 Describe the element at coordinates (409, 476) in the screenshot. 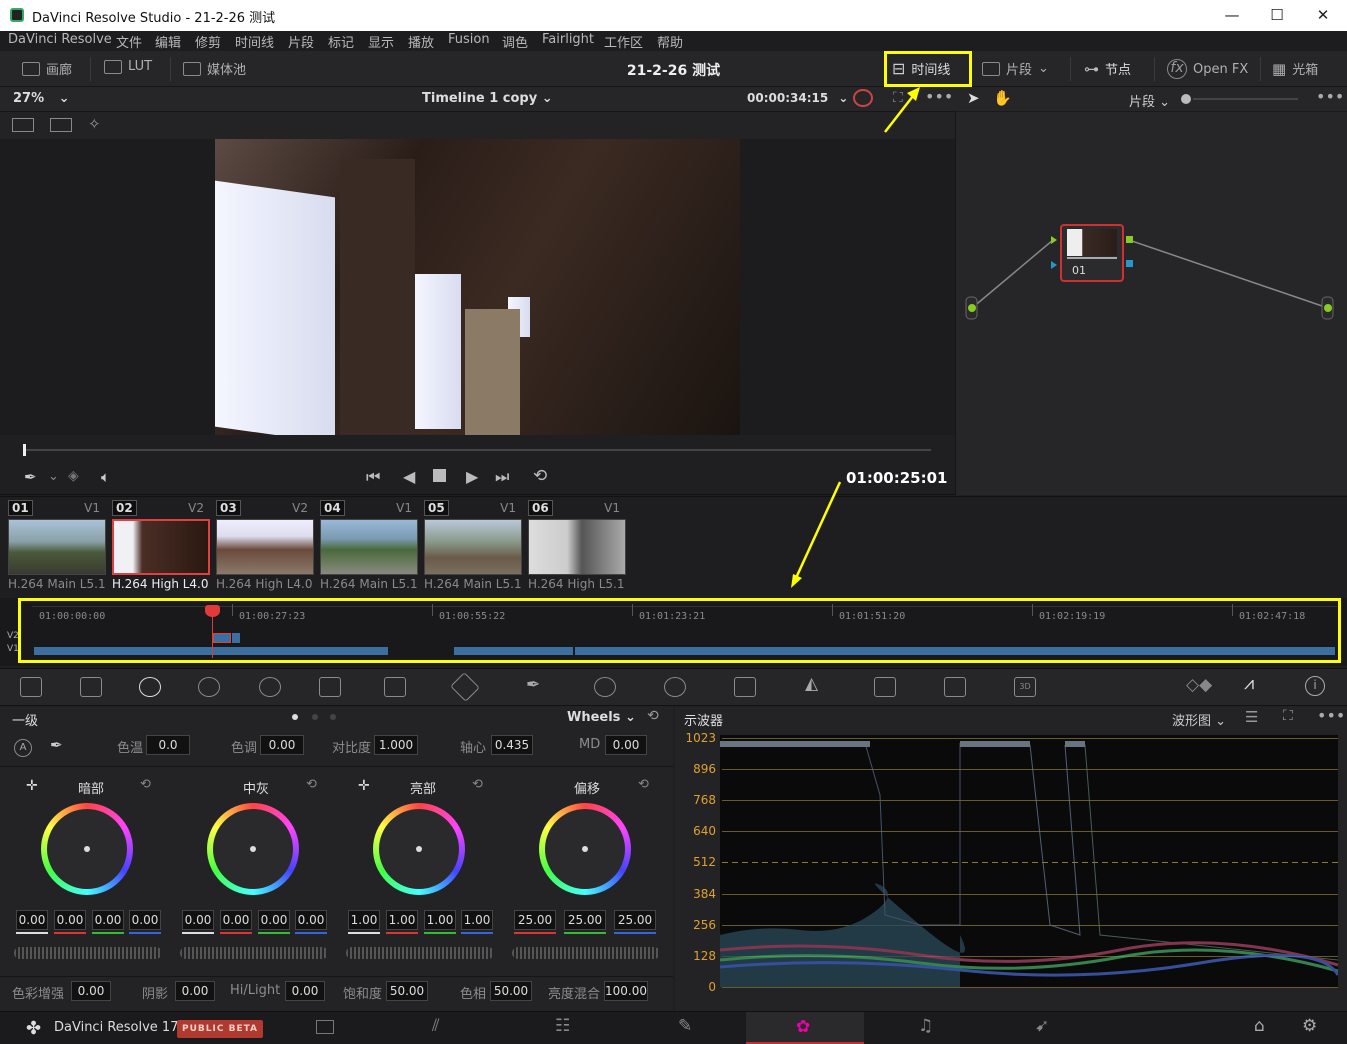

I see `step-back-icon: ◀` at that location.